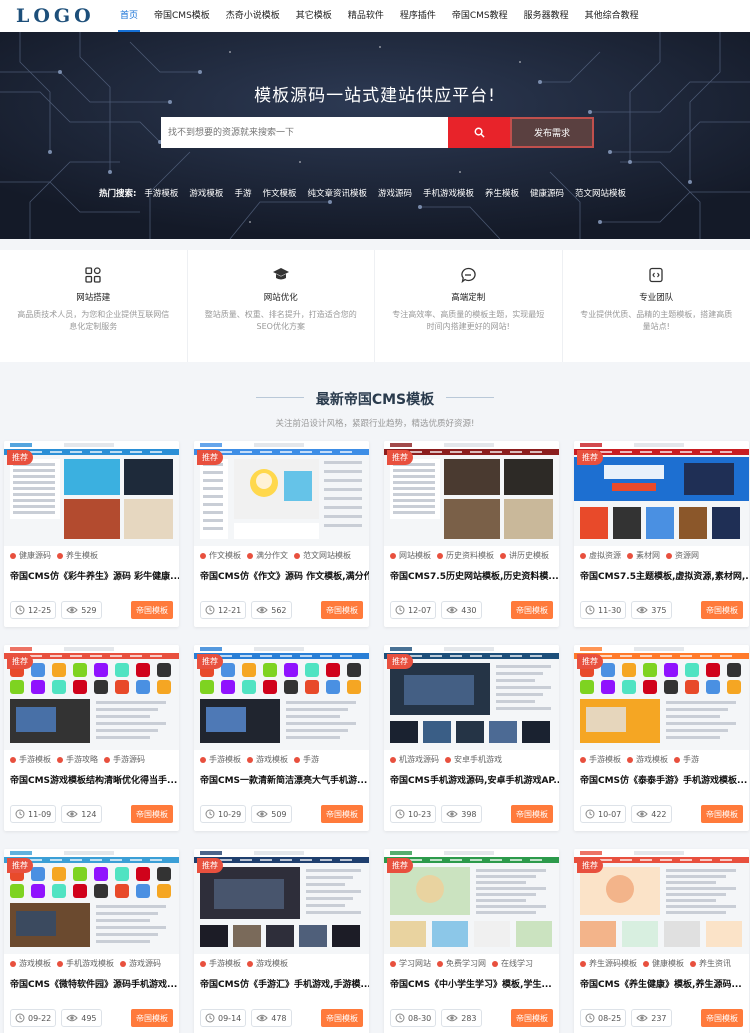 Image resolution: width=750 pixels, height=1033 pixels. What do you see at coordinates (663, 963) in the screenshot?
I see `card-tag: 健康模板` at bounding box center [663, 963].